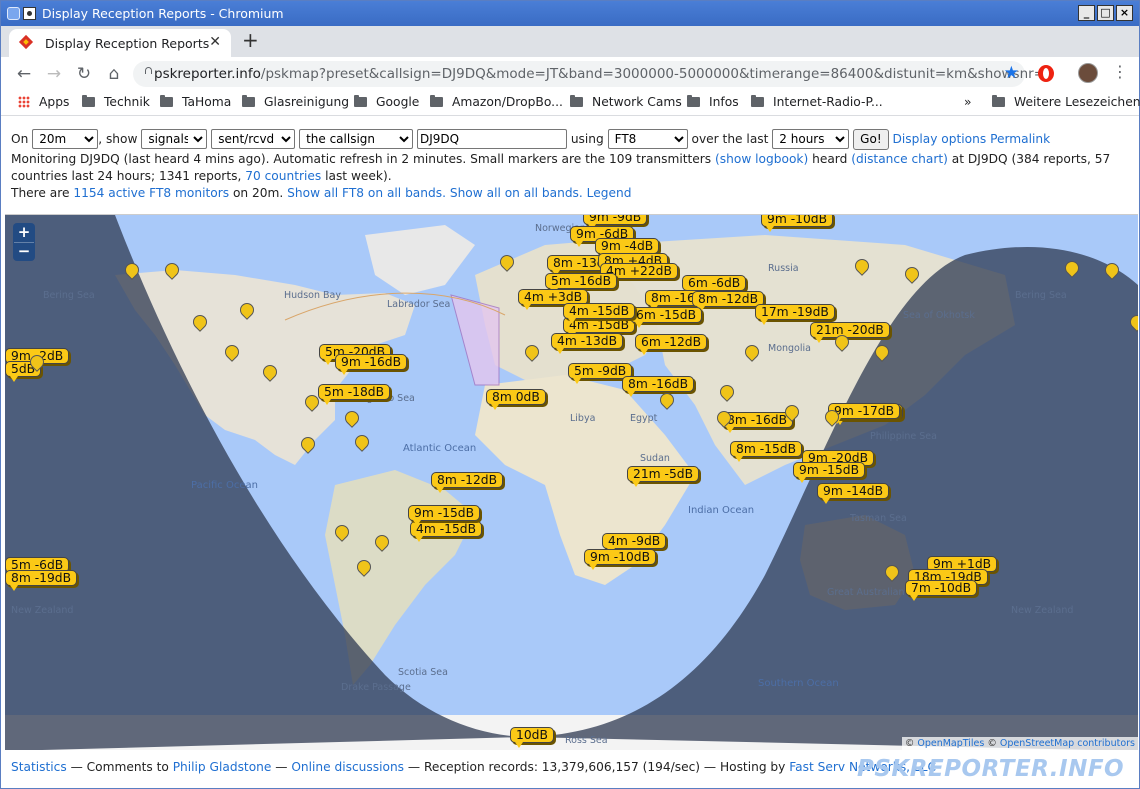 The width and height of the screenshot is (1140, 789). I want to click on bookmark-apps: Apps, so click(43, 102).